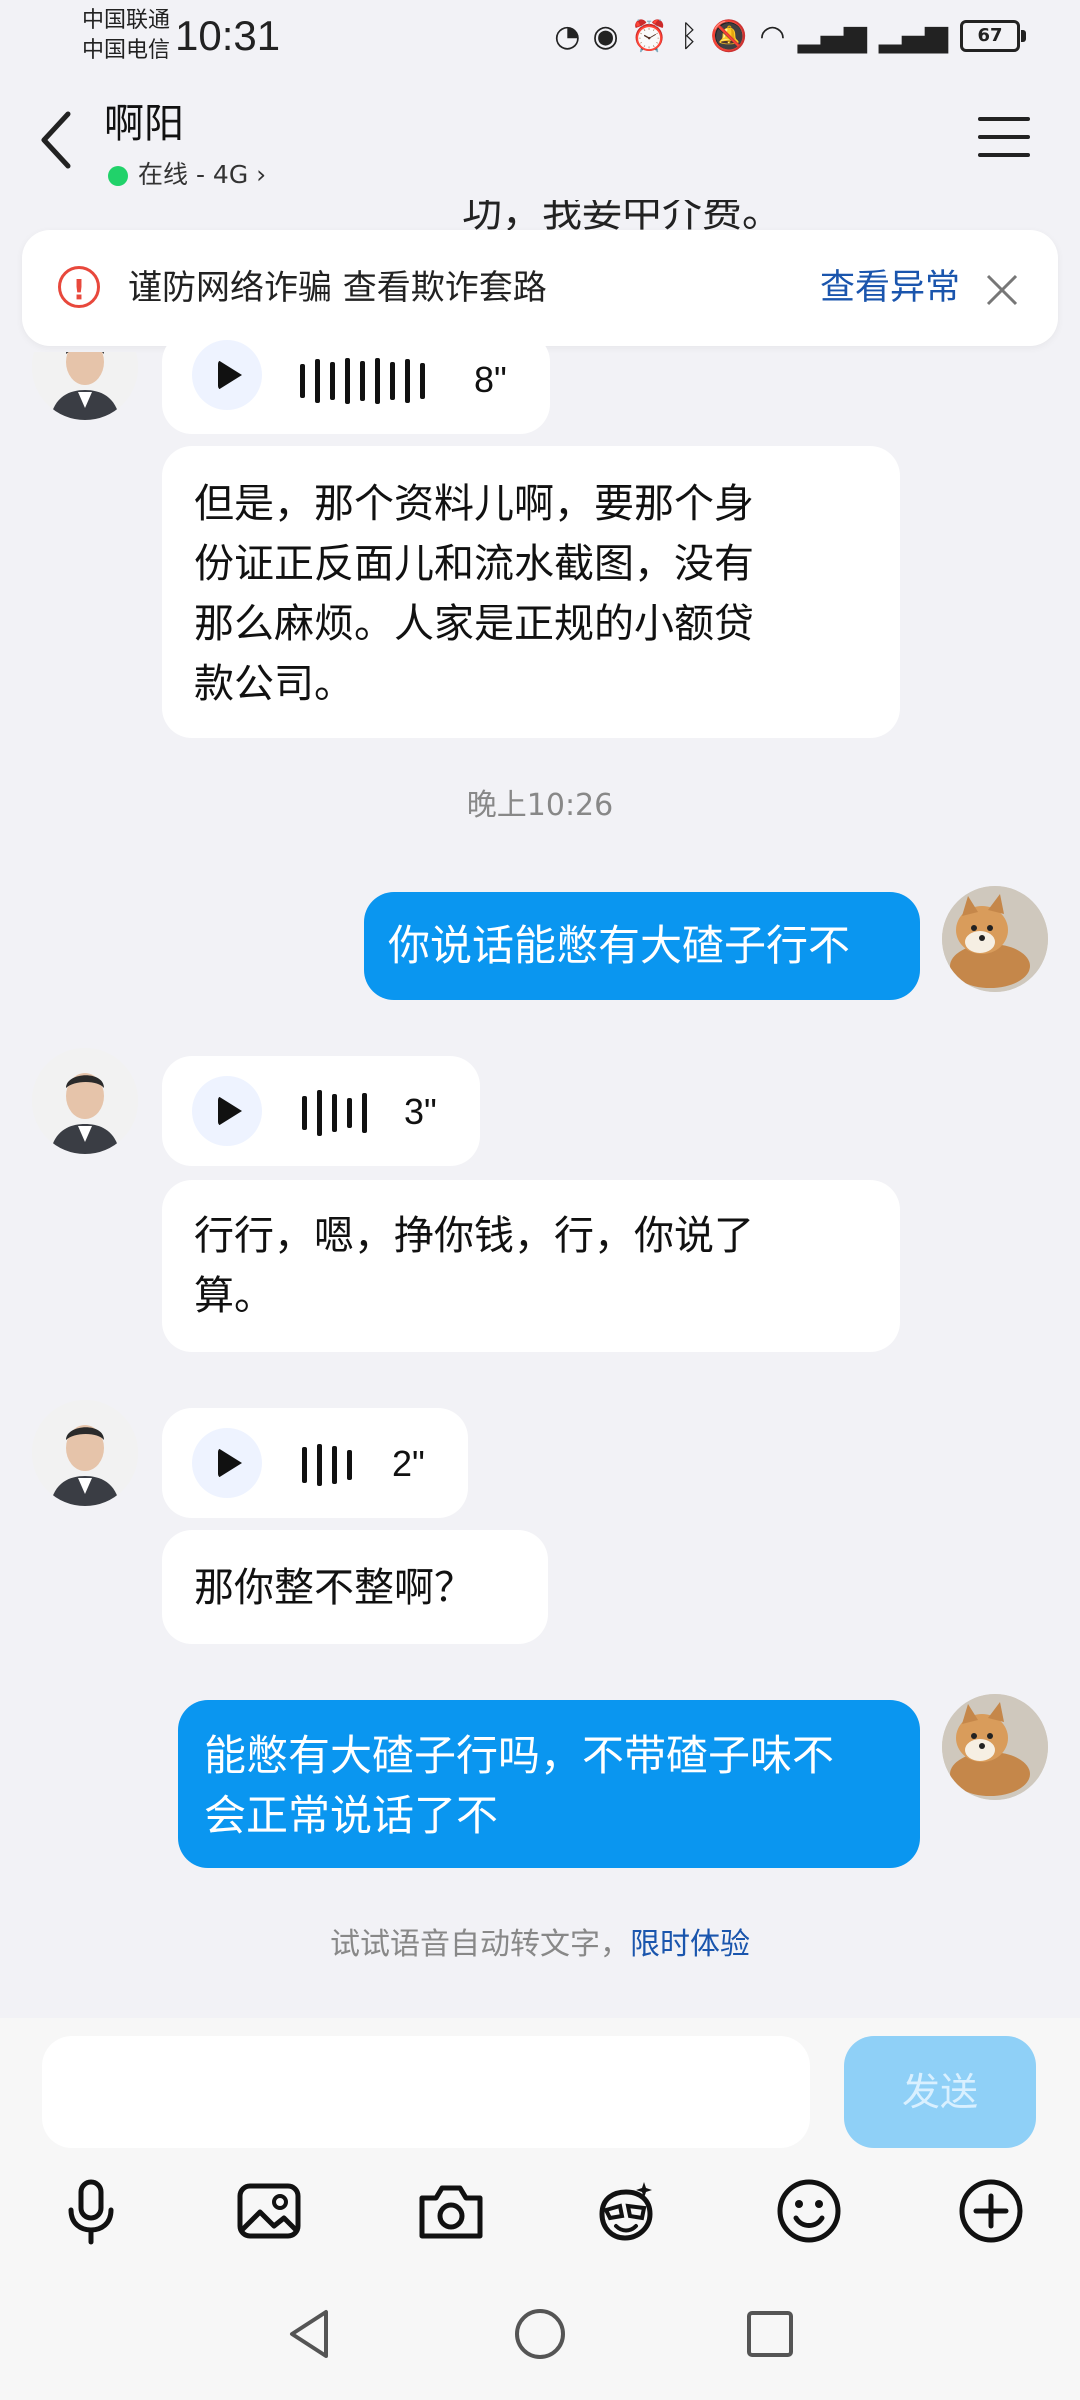 This screenshot has width=1080, height=2400. Describe the element at coordinates (426, 2092) in the screenshot. I see `message-input` at that location.